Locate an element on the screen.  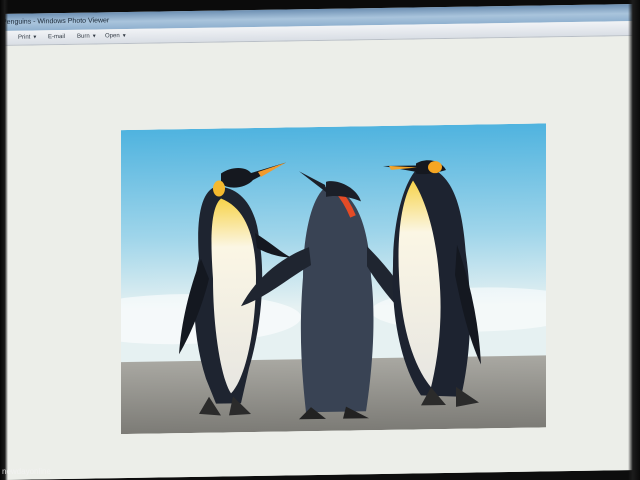
open-menu-button: Open ▼ is located at coordinates (116, 36).